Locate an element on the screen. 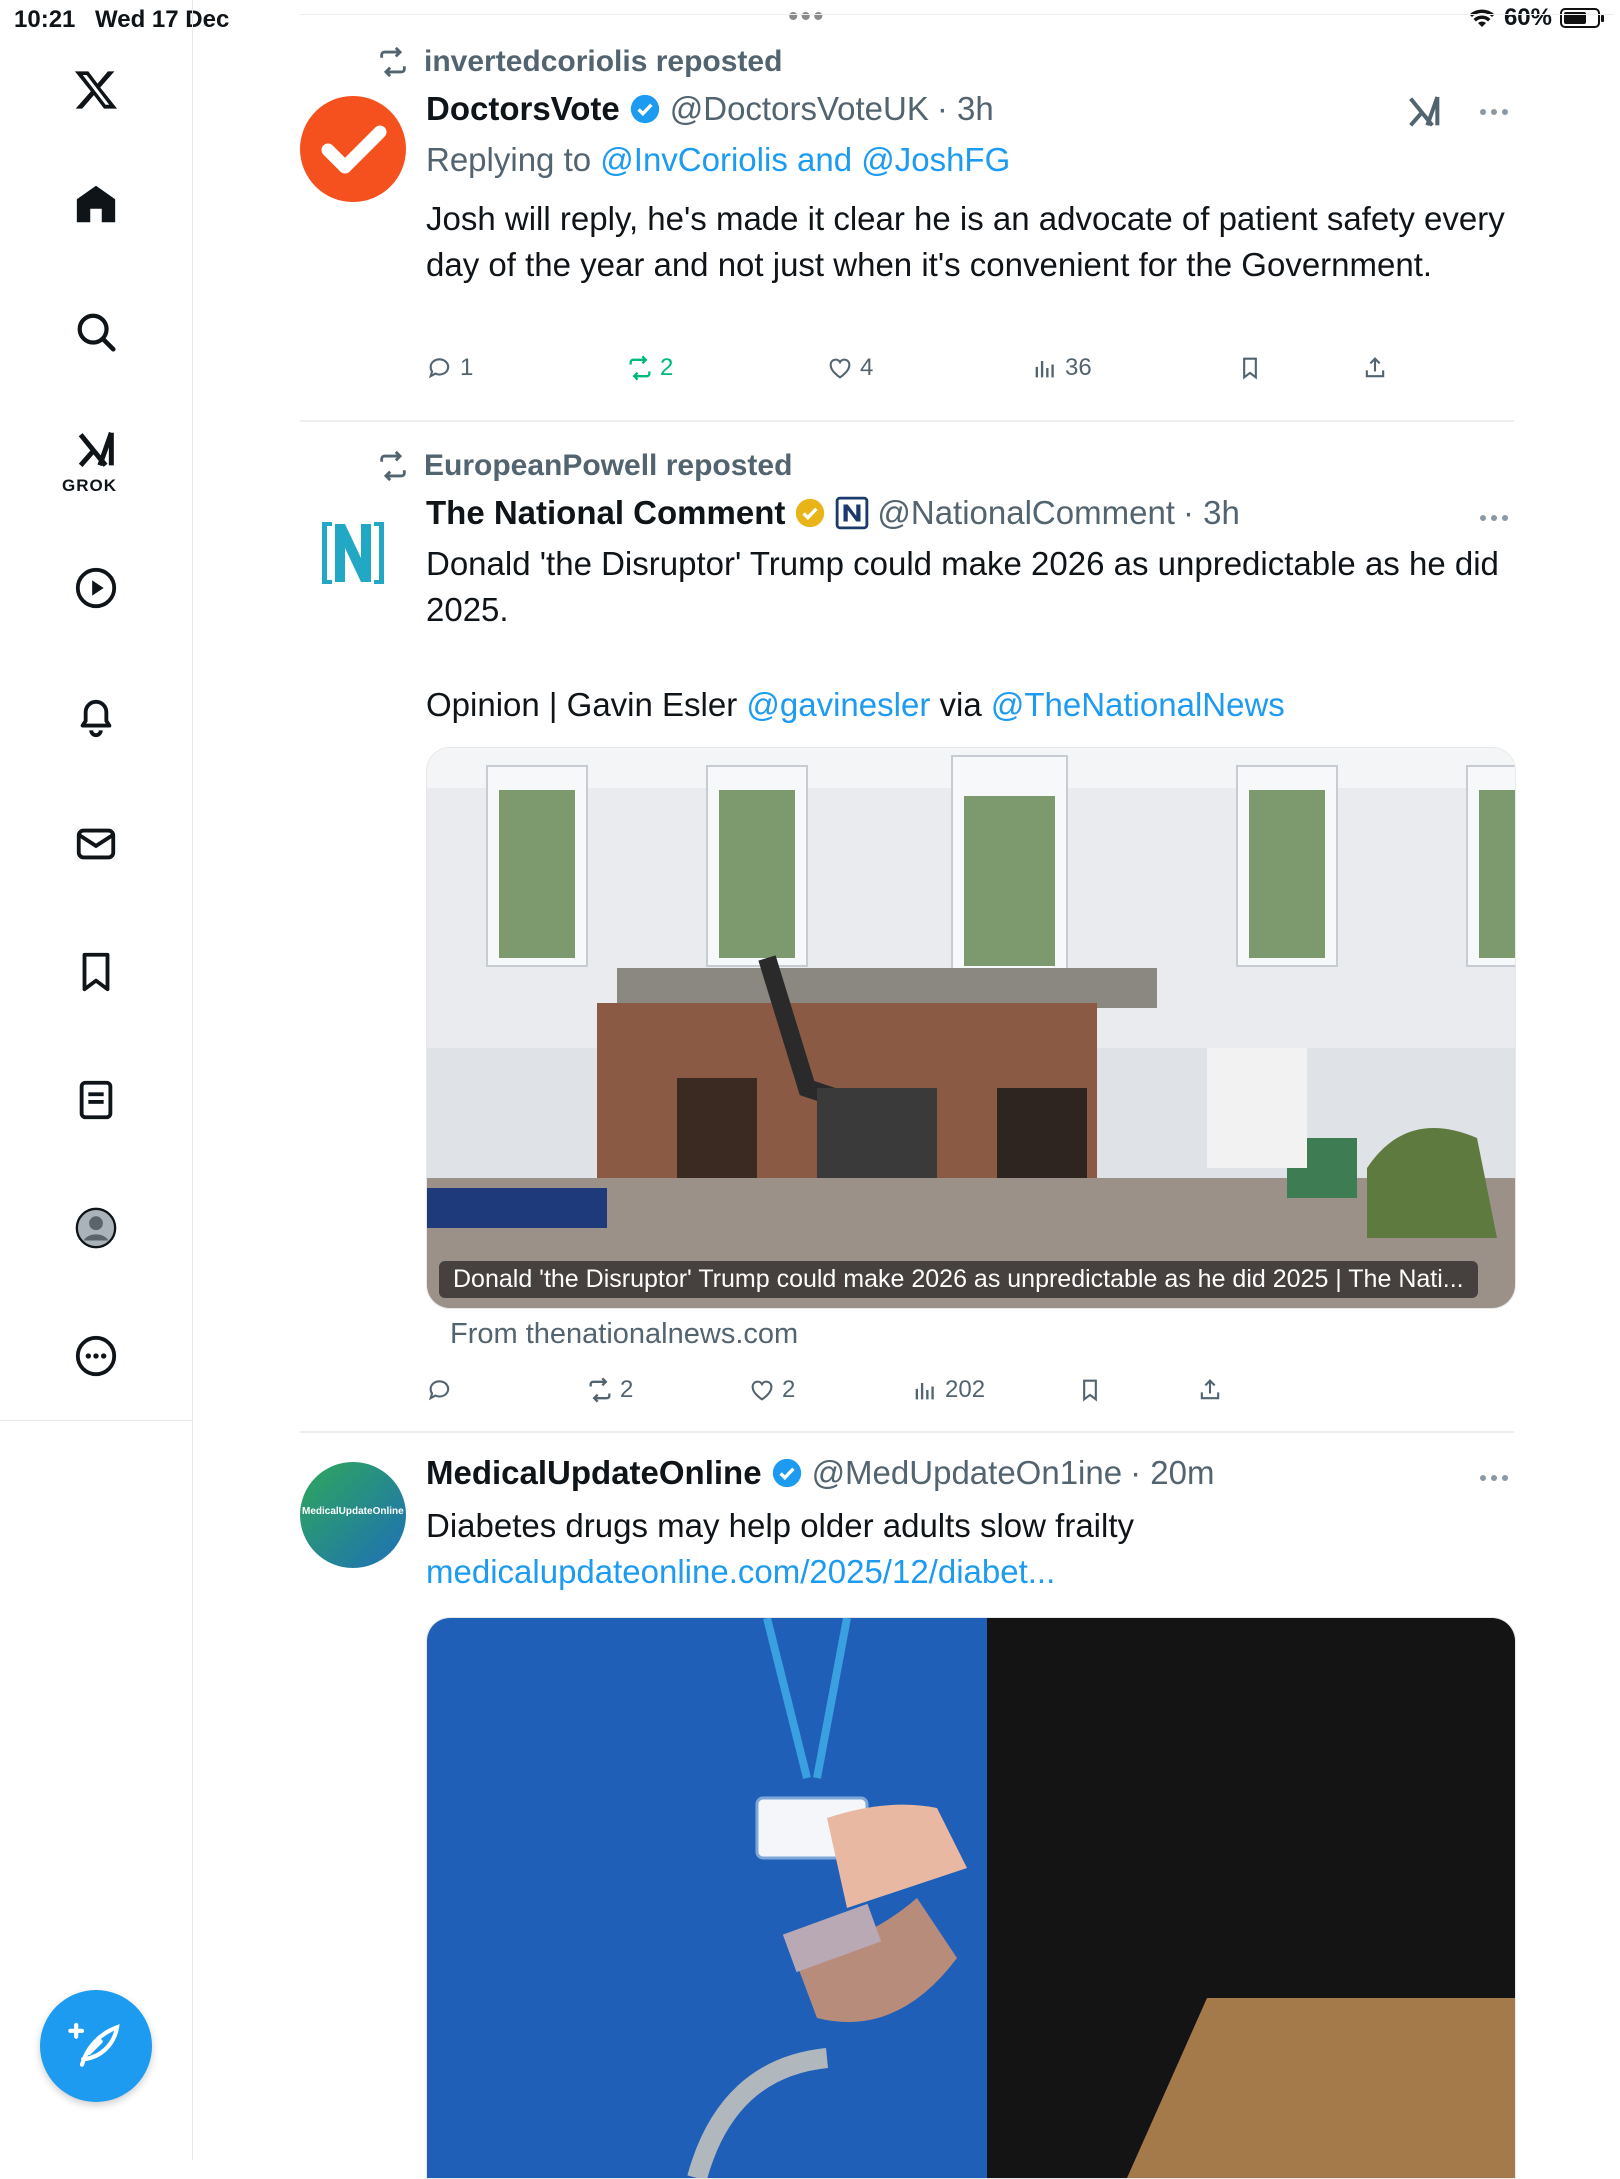 The image size is (1620, 2179). mention-link: @TheNationalNews is located at coordinates (1138, 704).